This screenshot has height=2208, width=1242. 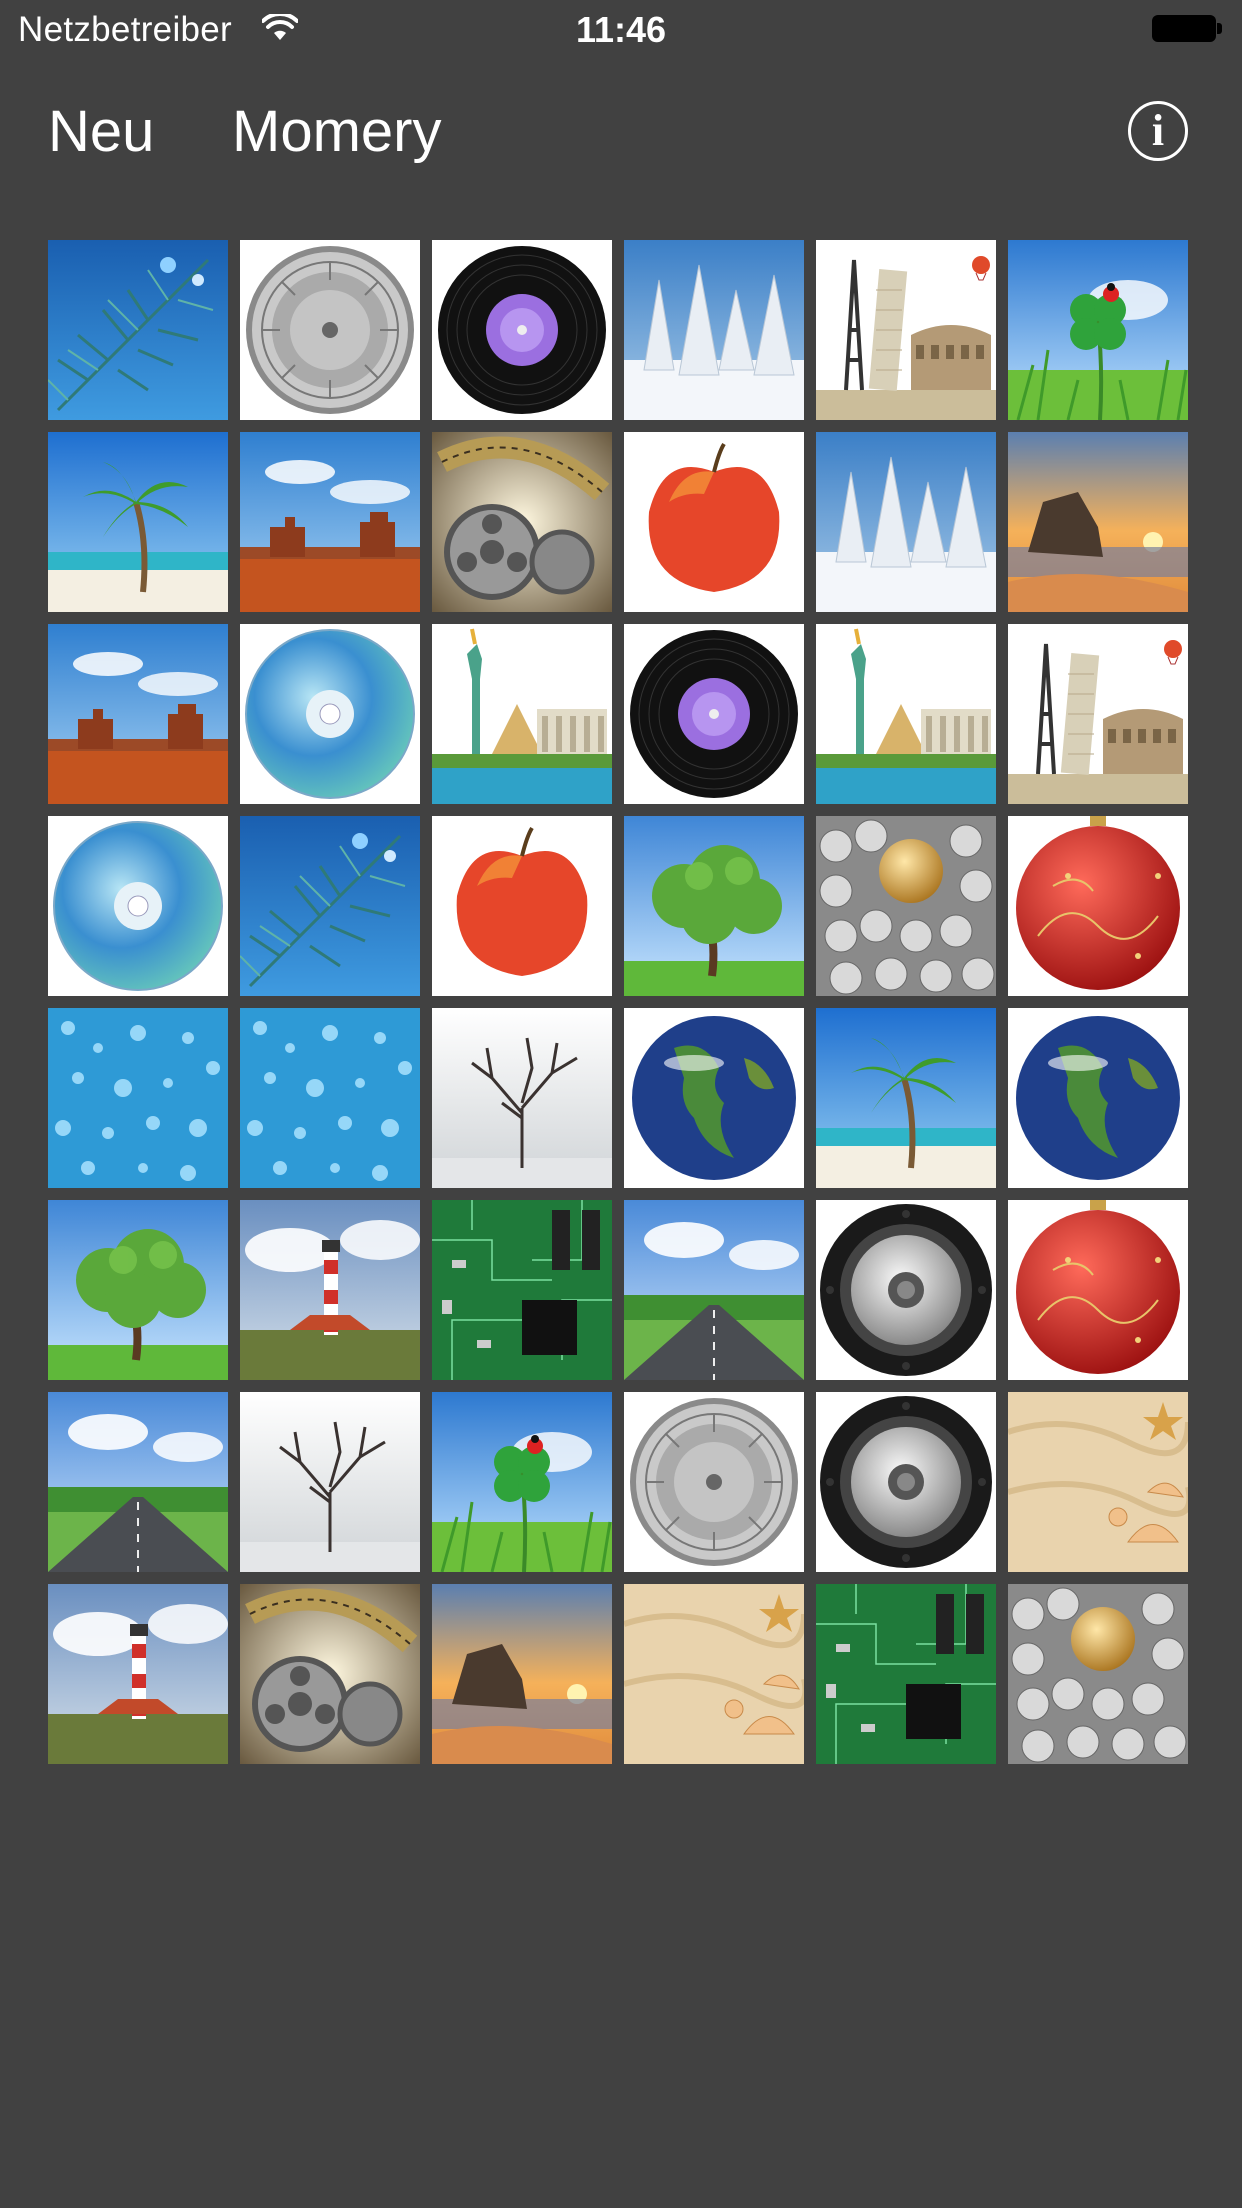 I want to click on battery-icon, so click(x=1187, y=28).